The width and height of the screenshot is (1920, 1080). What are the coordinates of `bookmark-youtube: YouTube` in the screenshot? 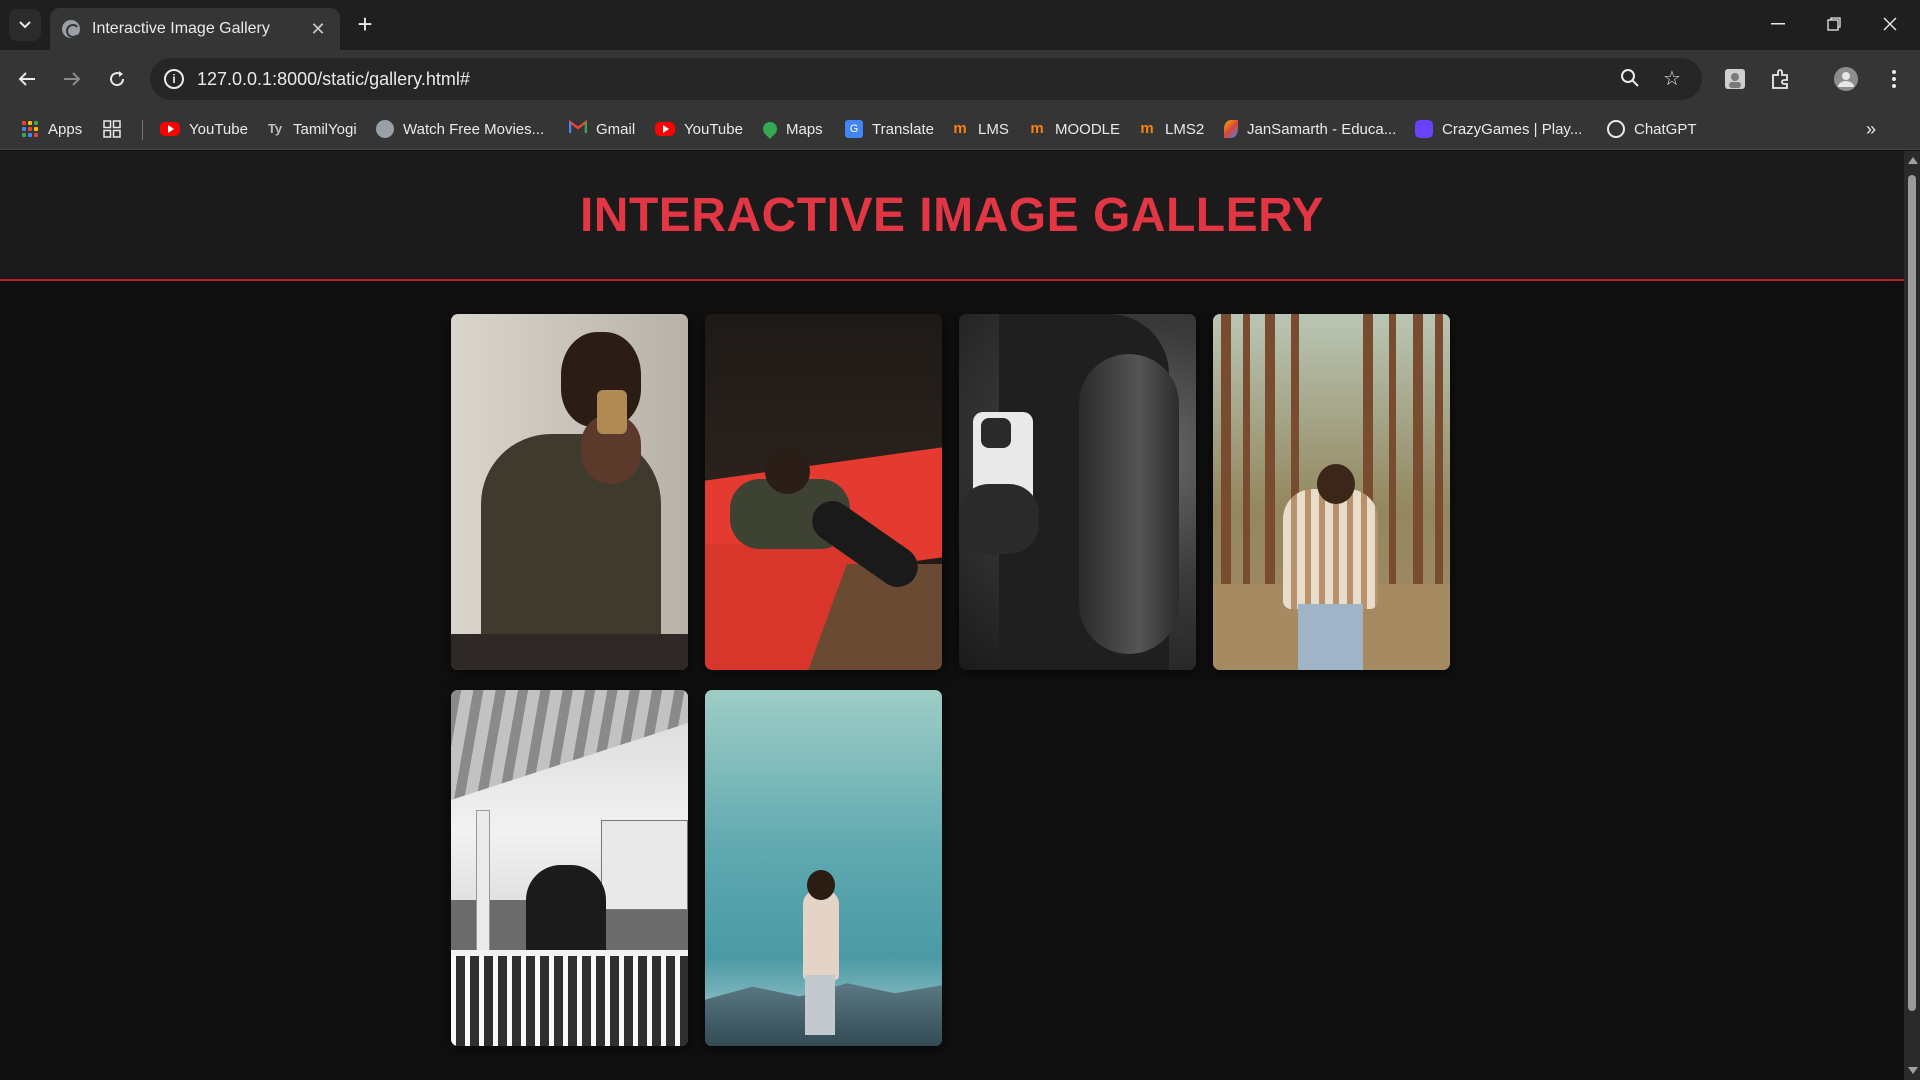 It's located at (204, 129).